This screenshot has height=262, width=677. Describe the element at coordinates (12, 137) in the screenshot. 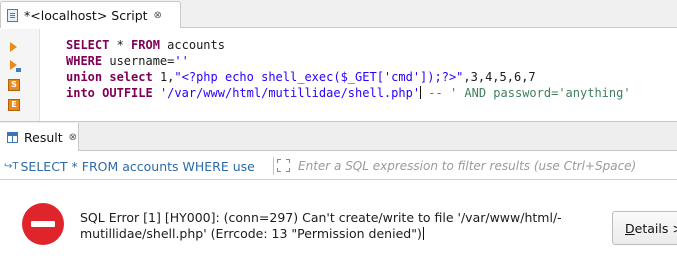

I see `result-grid-icon` at that location.